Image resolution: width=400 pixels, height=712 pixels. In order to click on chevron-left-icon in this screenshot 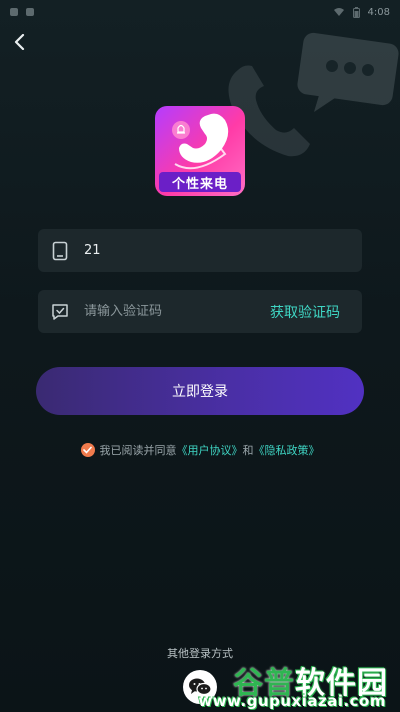, I will do `click(19, 42)`.